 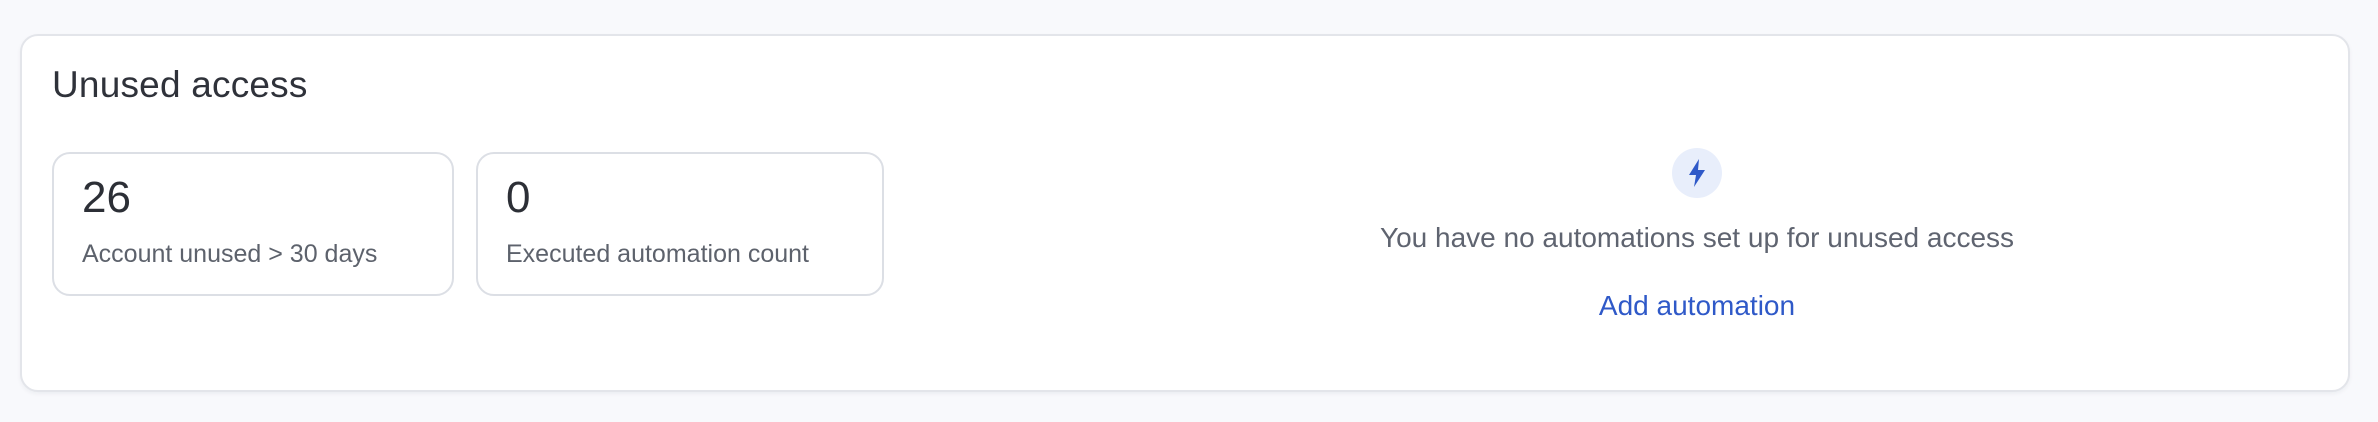 What do you see at coordinates (680, 224) in the screenshot?
I see `stat-card-executed-automations: 0 Executed automation count` at bounding box center [680, 224].